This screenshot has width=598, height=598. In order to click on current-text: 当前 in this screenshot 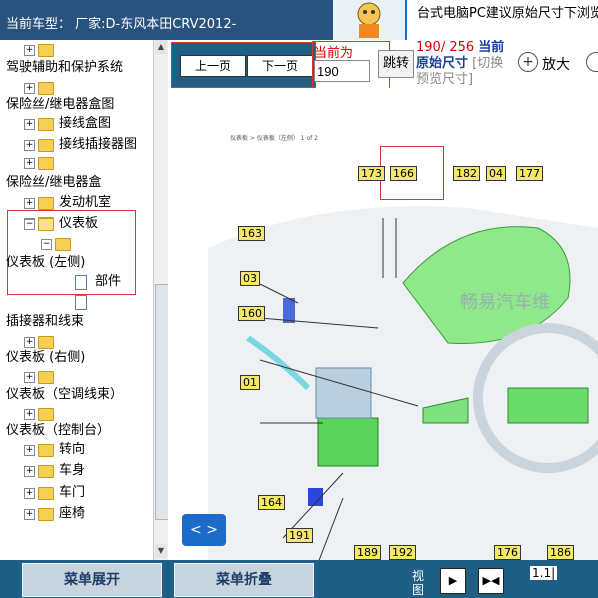, I will do `click(491, 47)`.